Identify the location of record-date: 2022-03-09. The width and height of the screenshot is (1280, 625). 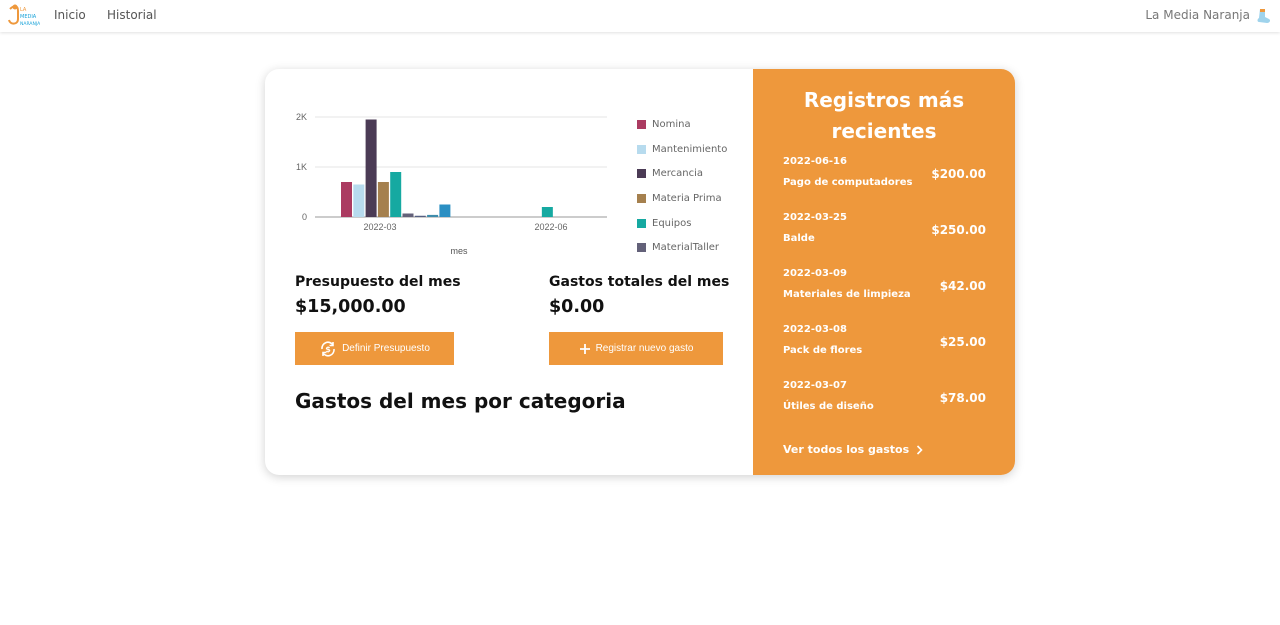
(815, 273).